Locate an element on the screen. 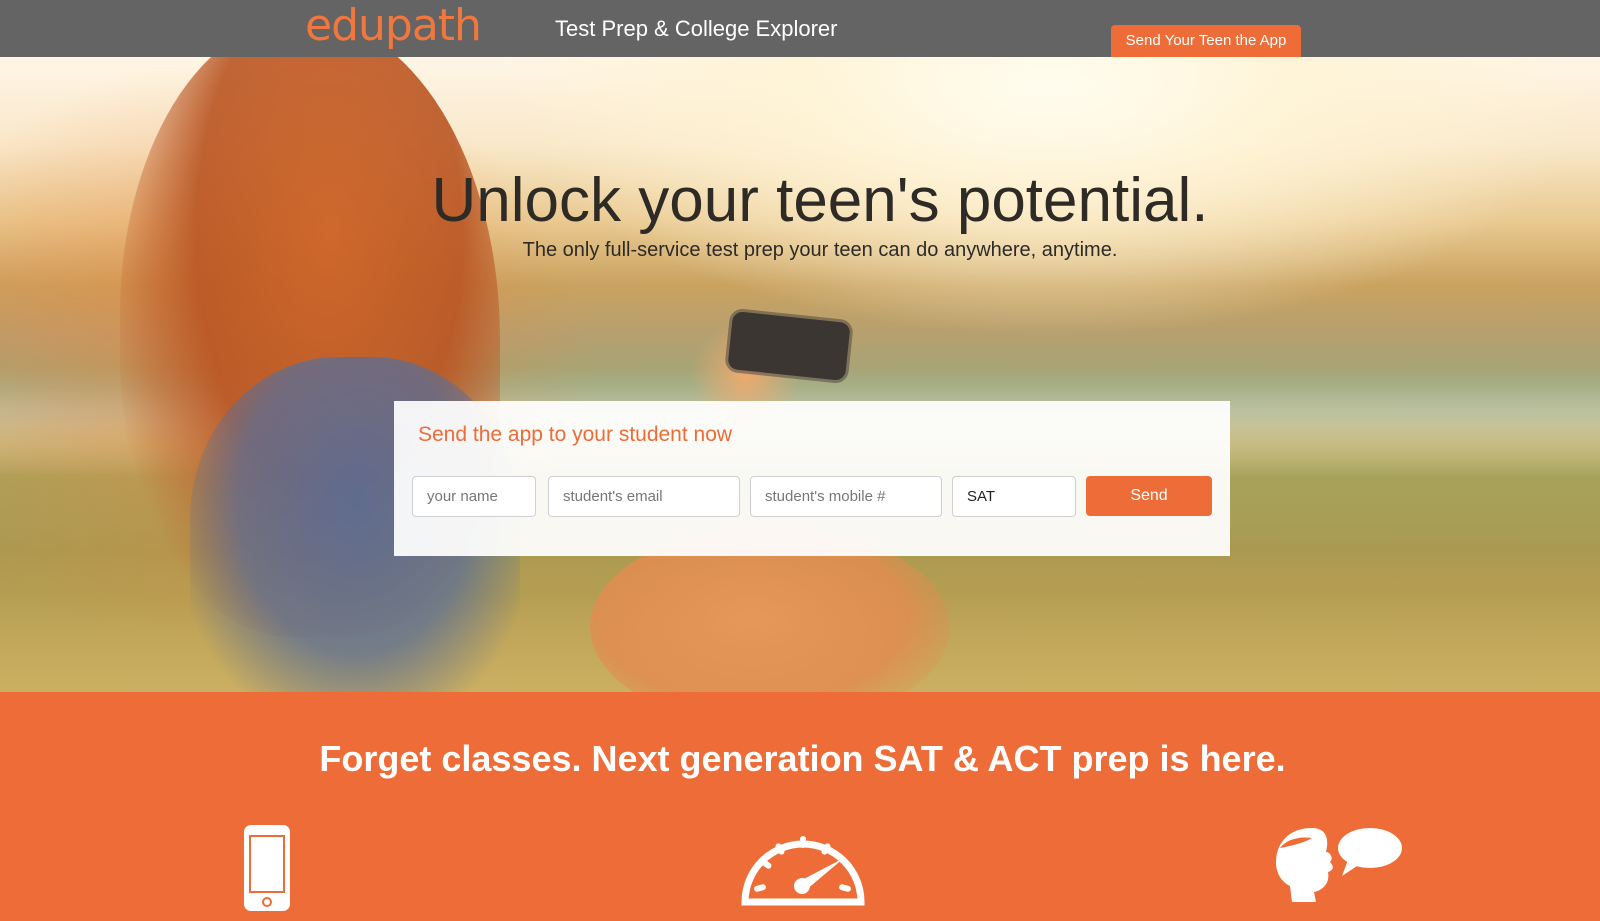 The height and width of the screenshot is (921, 1600). parent-name-input is located at coordinates (474, 496).